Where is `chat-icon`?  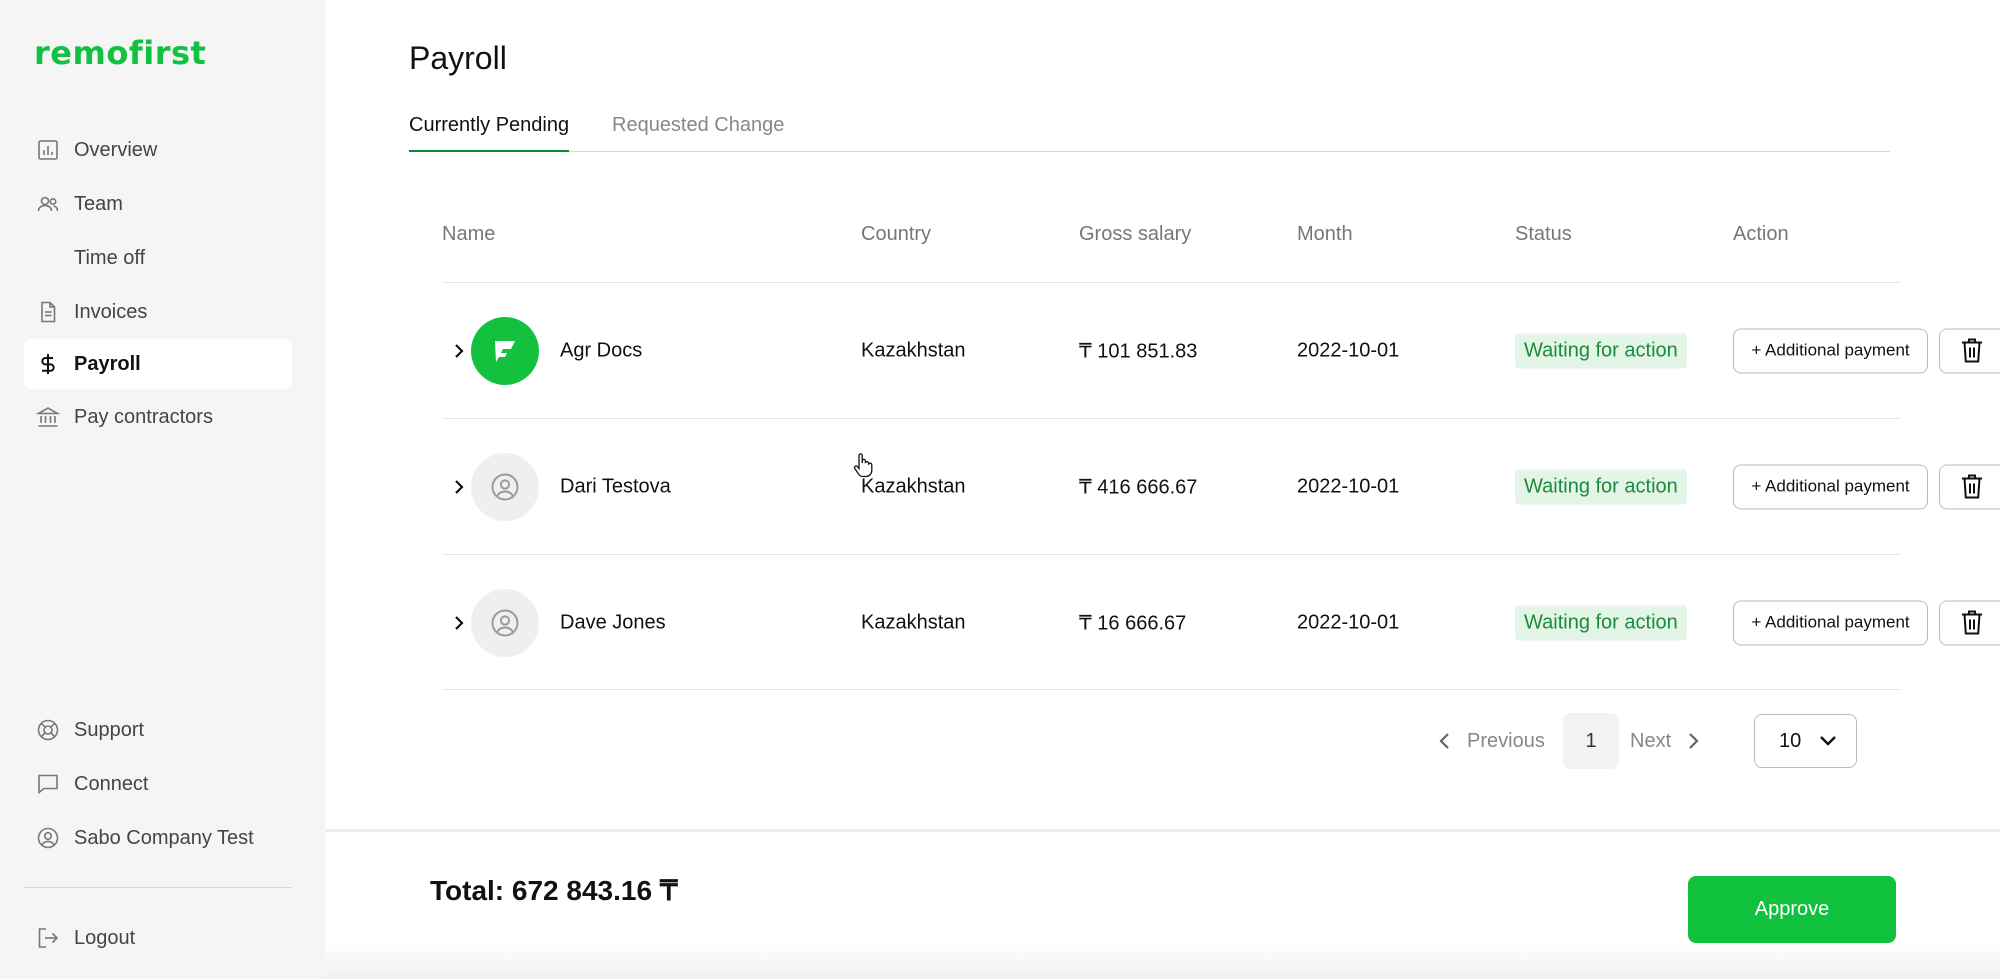 chat-icon is located at coordinates (48, 784).